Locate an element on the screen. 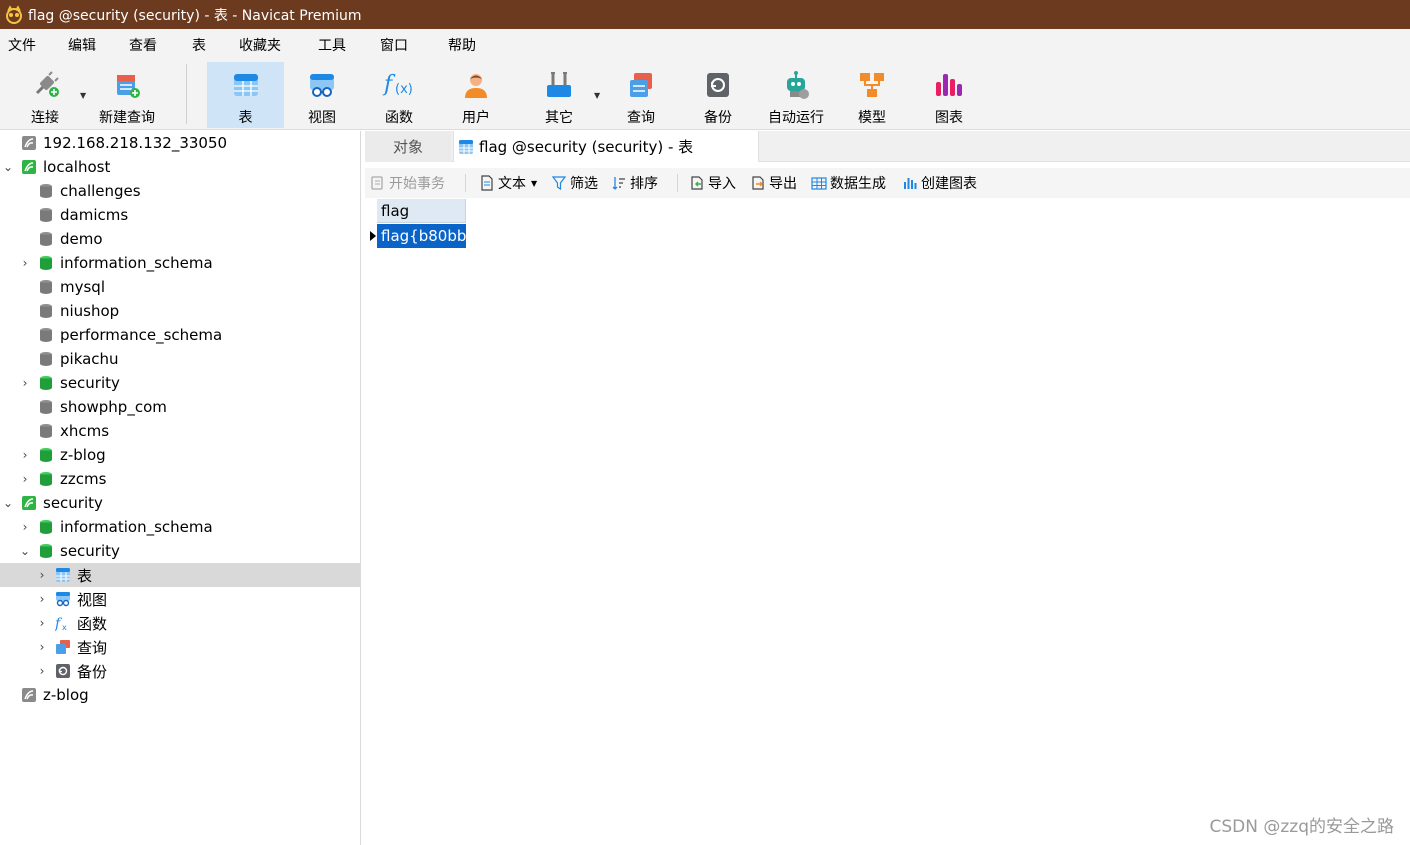 This screenshot has height=845, width=1410. table-button: 表 is located at coordinates (245, 95).